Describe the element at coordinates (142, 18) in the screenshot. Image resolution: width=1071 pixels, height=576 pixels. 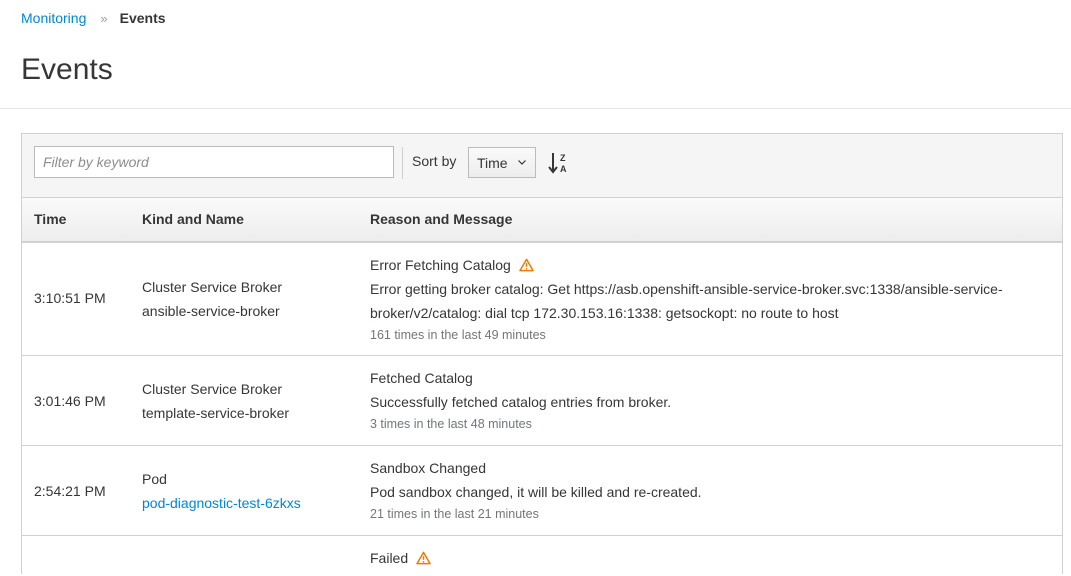
I see `breadcrumb-current: Events` at that location.